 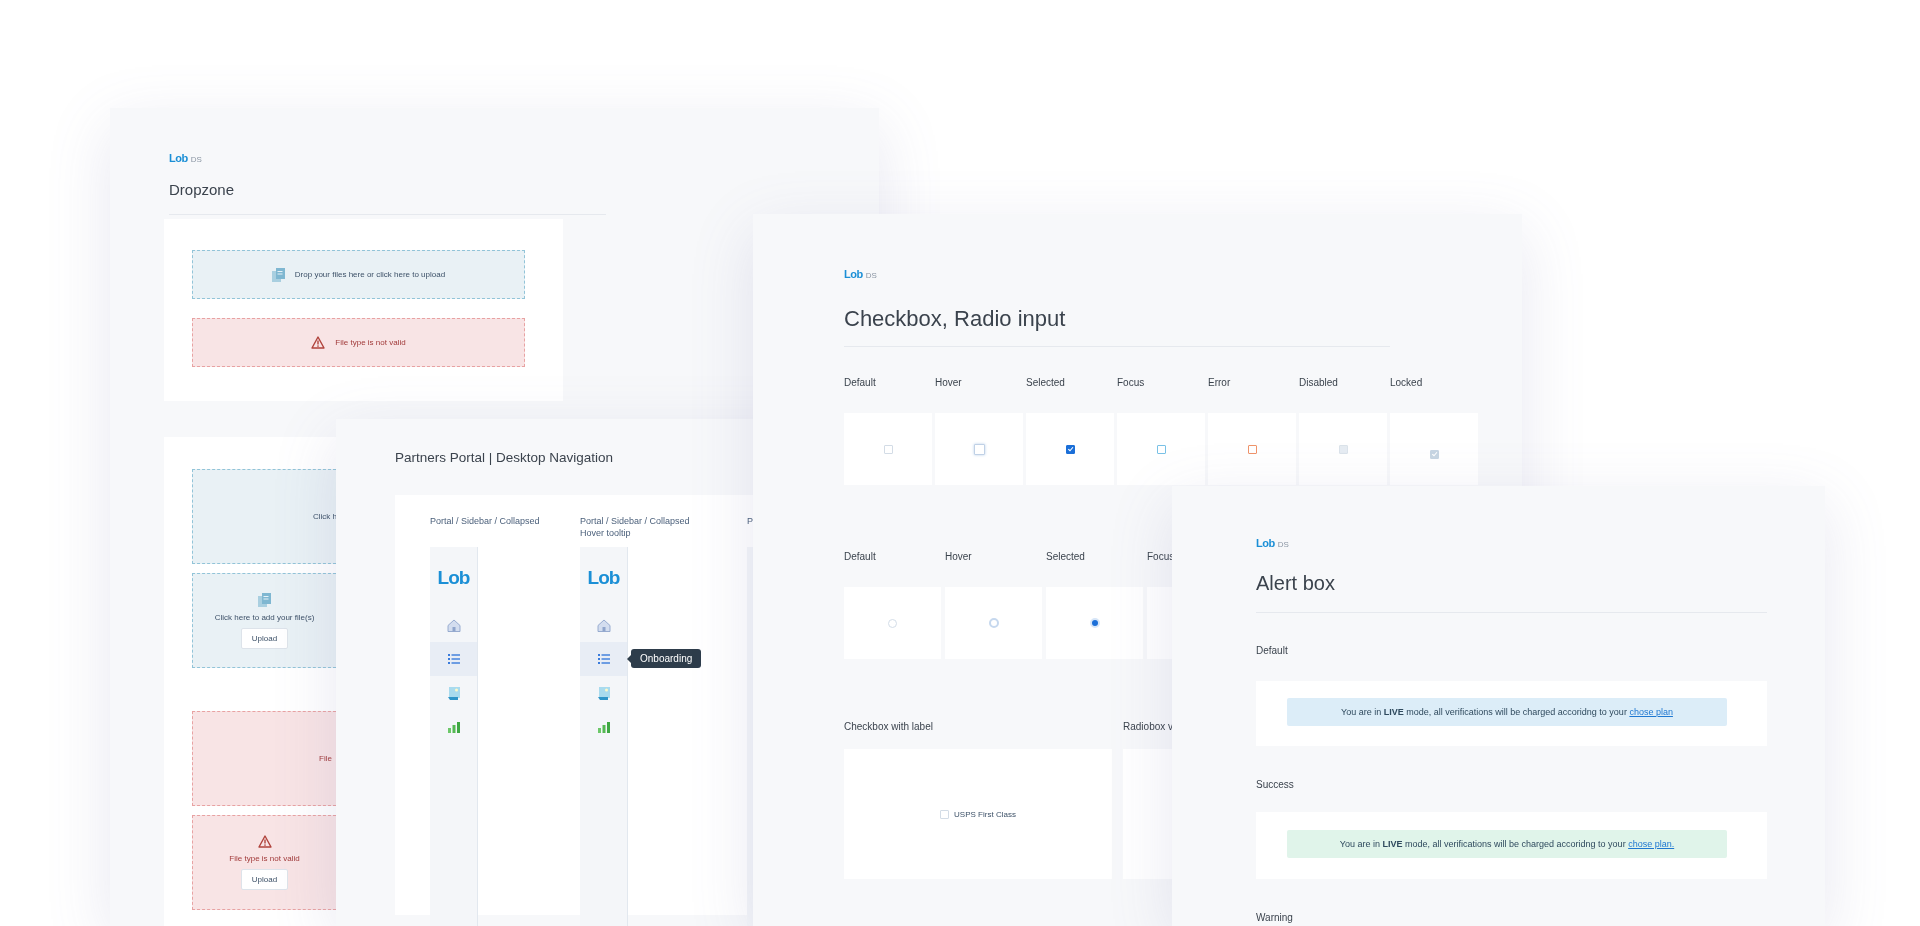 I want to click on section-label: Checkbox with label, so click(x=889, y=727).